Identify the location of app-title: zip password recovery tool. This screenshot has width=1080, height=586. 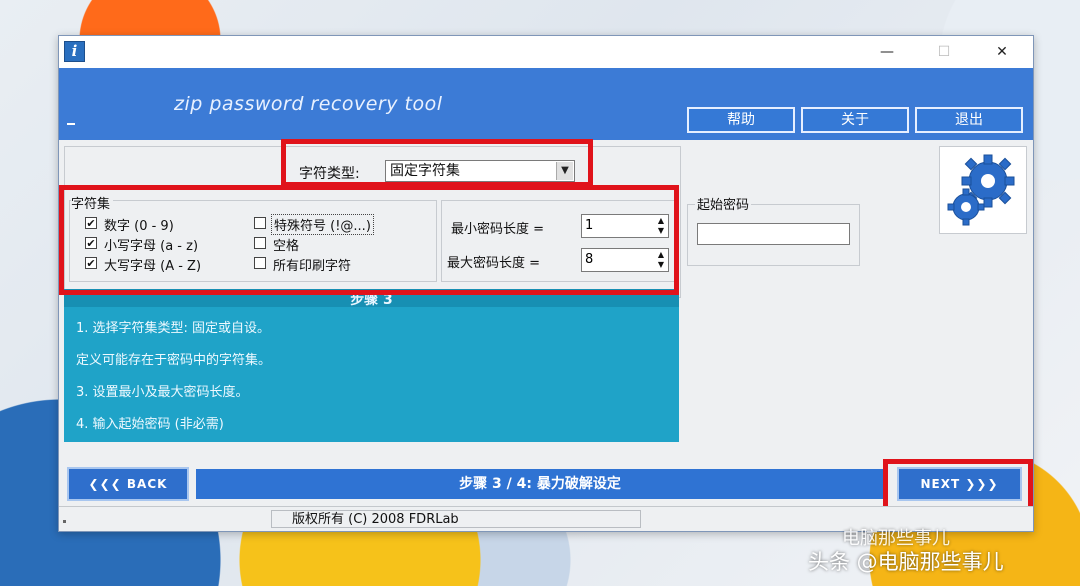
(308, 104).